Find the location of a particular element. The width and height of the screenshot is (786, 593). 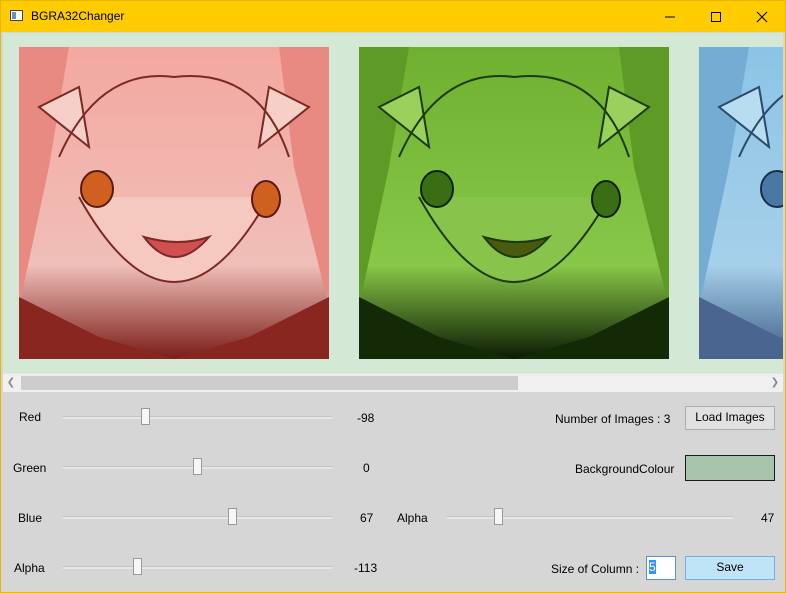

alpha-label: Alpha is located at coordinates (29, 568).